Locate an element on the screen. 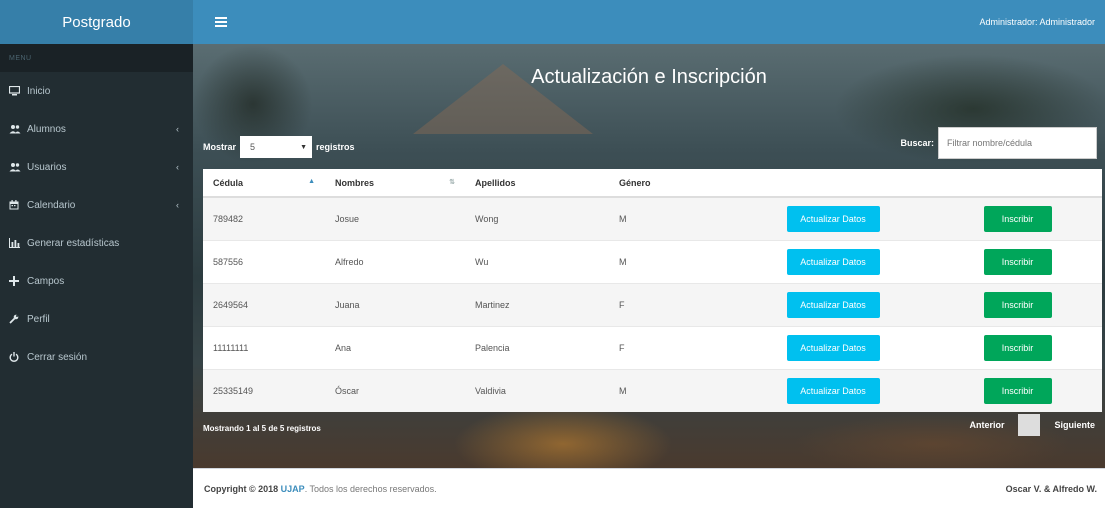  sidebar-item-calendario: Calendario ‹ is located at coordinates (96, 205).